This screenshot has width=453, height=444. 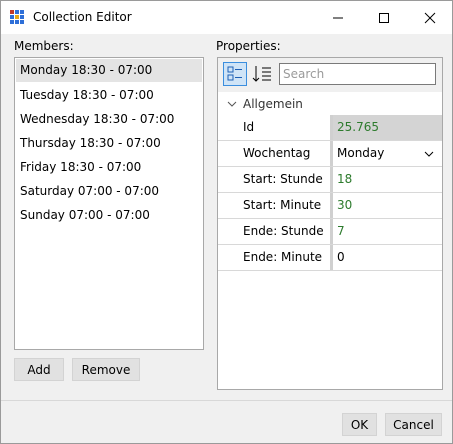 What do you see at coordinates (283, 231) in the screenshot?
I see `property-name: Ende: Stunde` at bounding box center [283, 231].